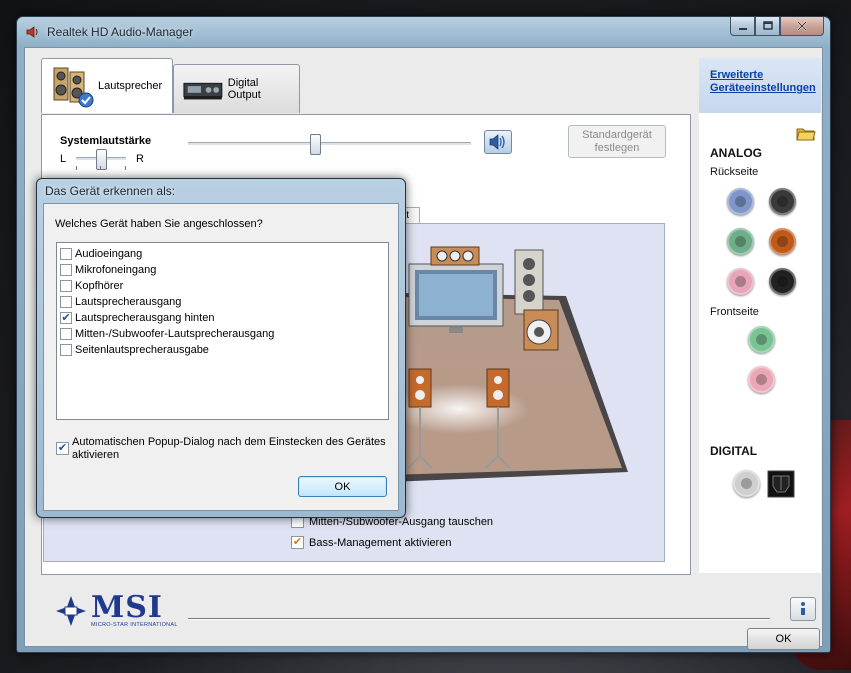 The image size is (851, 673). Describe the element at coordinates (73, 87) in the screenshot. I see `speakers-icon` at that location.